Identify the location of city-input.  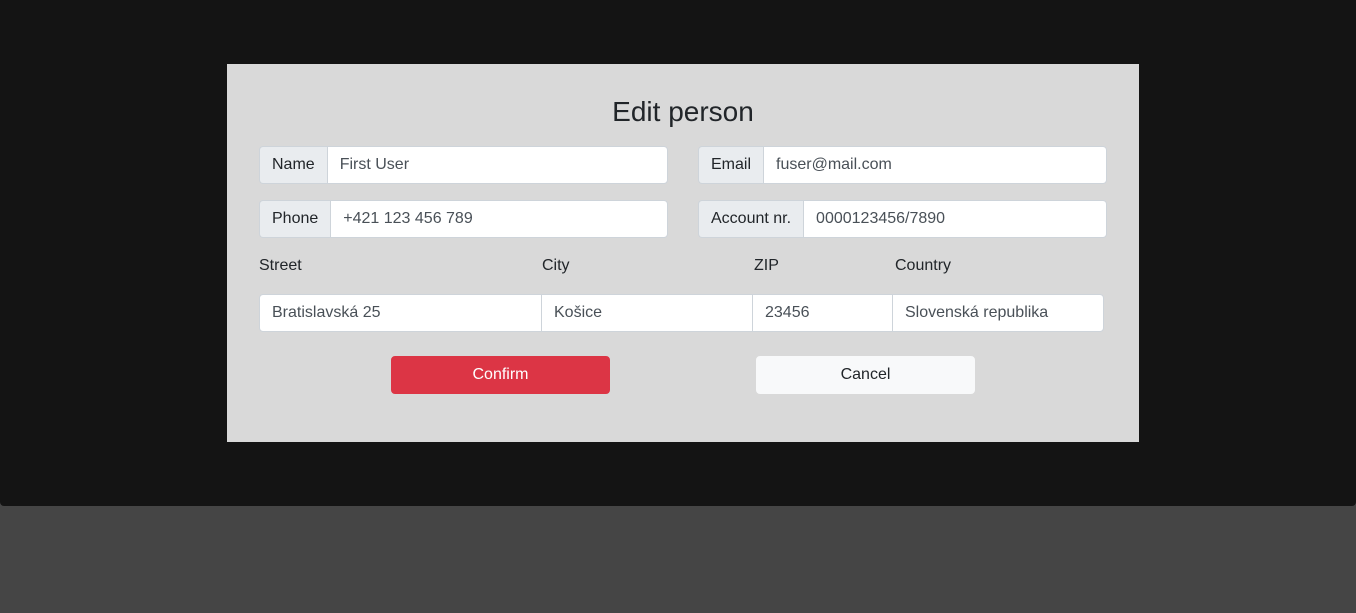
(647, 313).